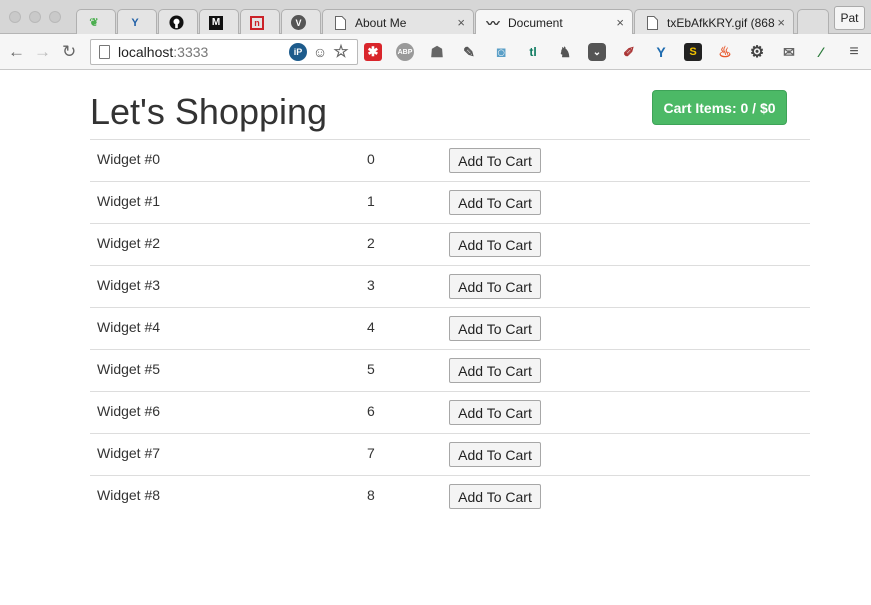 The image size is (871, 605). What do you see at coordinates (813, 22) in the screenshot?
I see `new-tab-button` at bounding box center [813, 22].